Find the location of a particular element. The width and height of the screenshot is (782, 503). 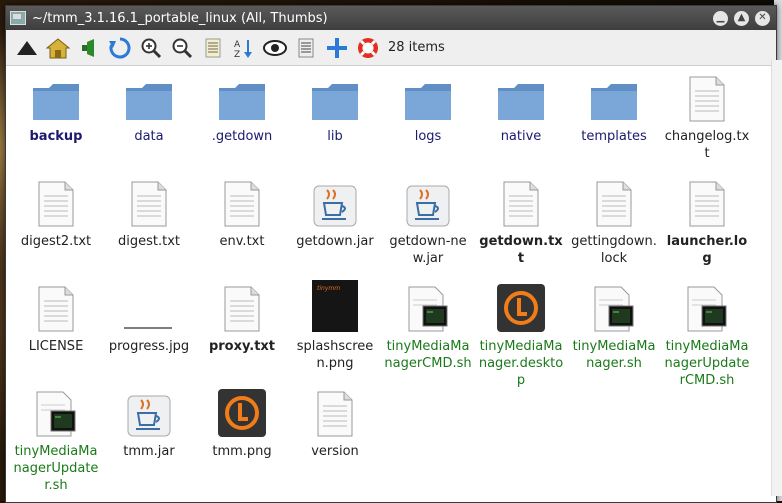

file-label: tinyMediaManager.sh is located at coordinates (614, 355).